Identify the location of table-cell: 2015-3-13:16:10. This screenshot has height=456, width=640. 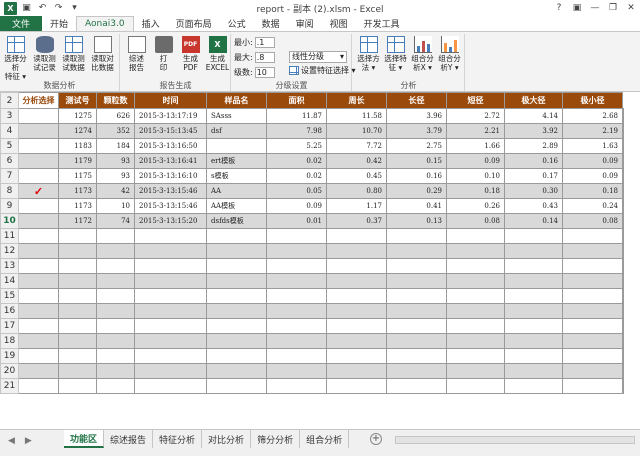
(170, 176).